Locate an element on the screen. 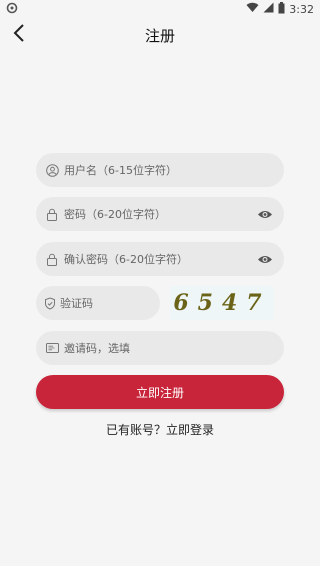 The image size is (320, 566). navigation-bar: 注册 is located at coordinates (160, 35).